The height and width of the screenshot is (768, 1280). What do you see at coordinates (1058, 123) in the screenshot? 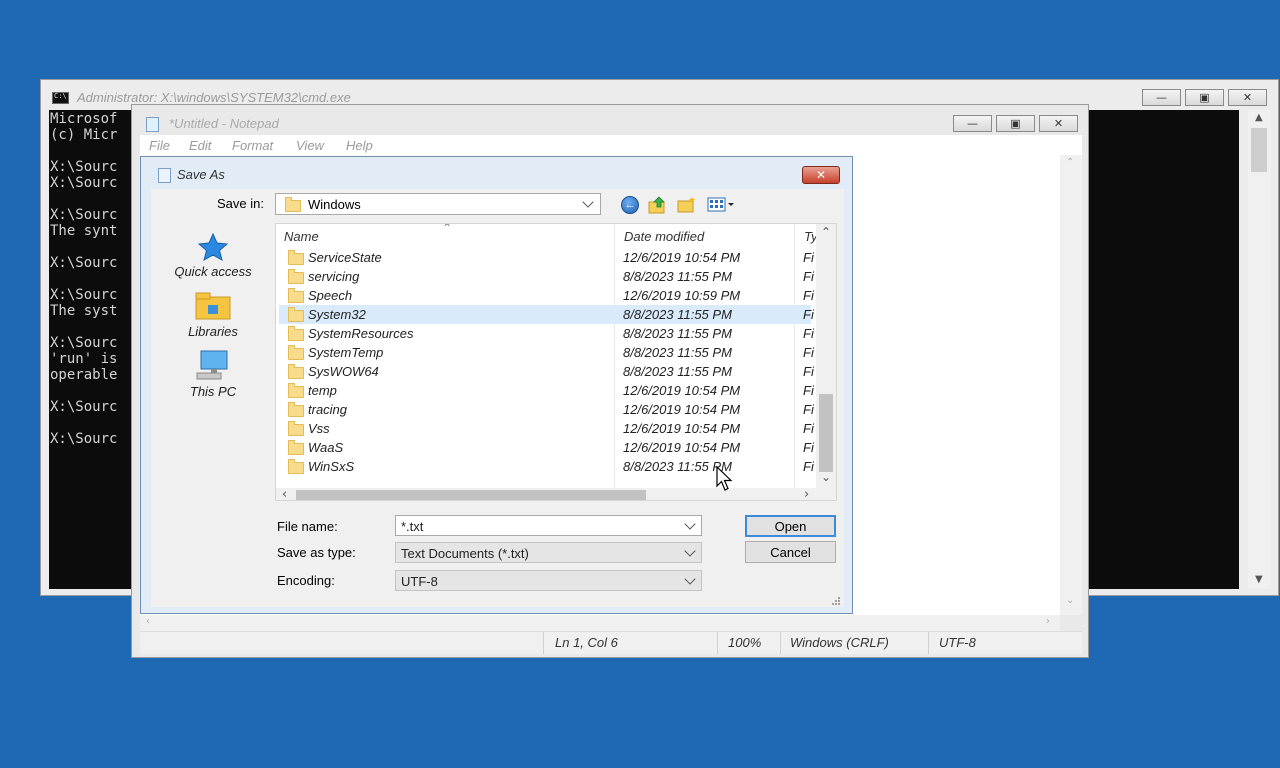
I see `notepad-close-button: ✕` at bounding box center [1058, 123].